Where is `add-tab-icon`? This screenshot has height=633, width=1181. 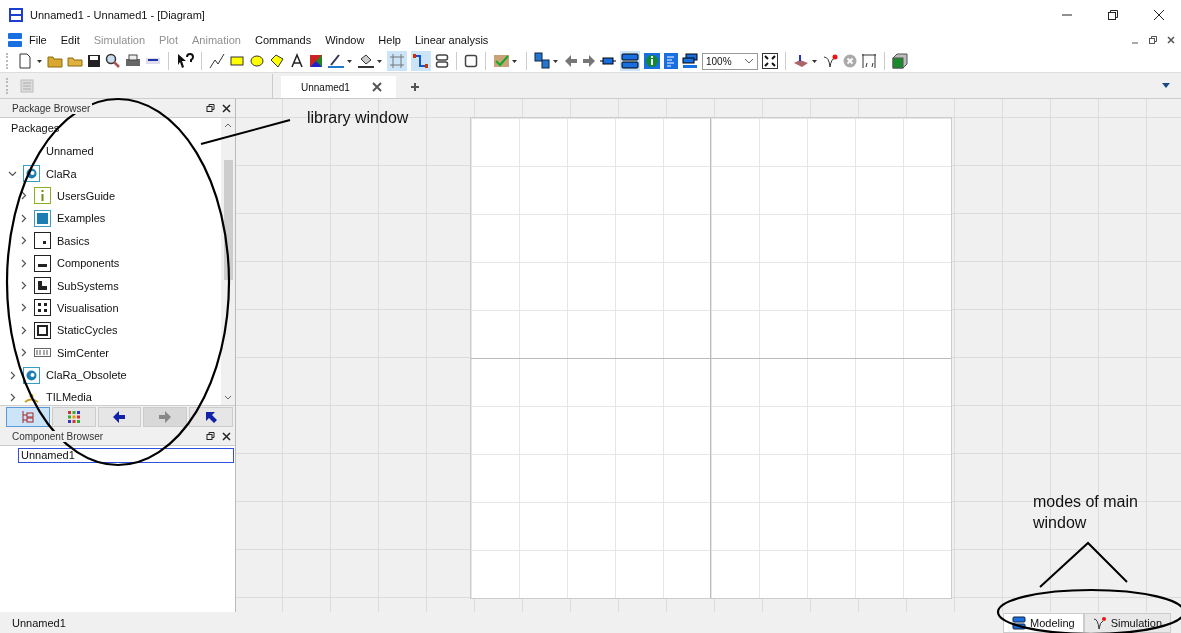
add-tab-icon is located at coordinates (414, 87).